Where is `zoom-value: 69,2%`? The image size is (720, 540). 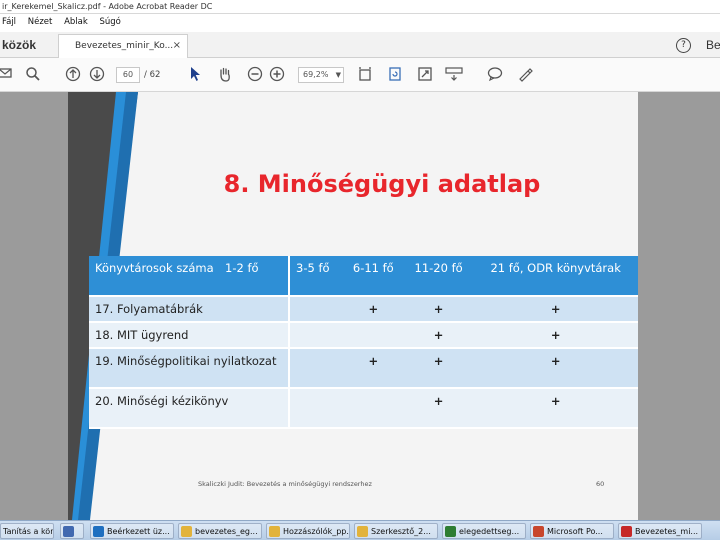 zoom-value: 69,2% is located at coordinates (316, 74).